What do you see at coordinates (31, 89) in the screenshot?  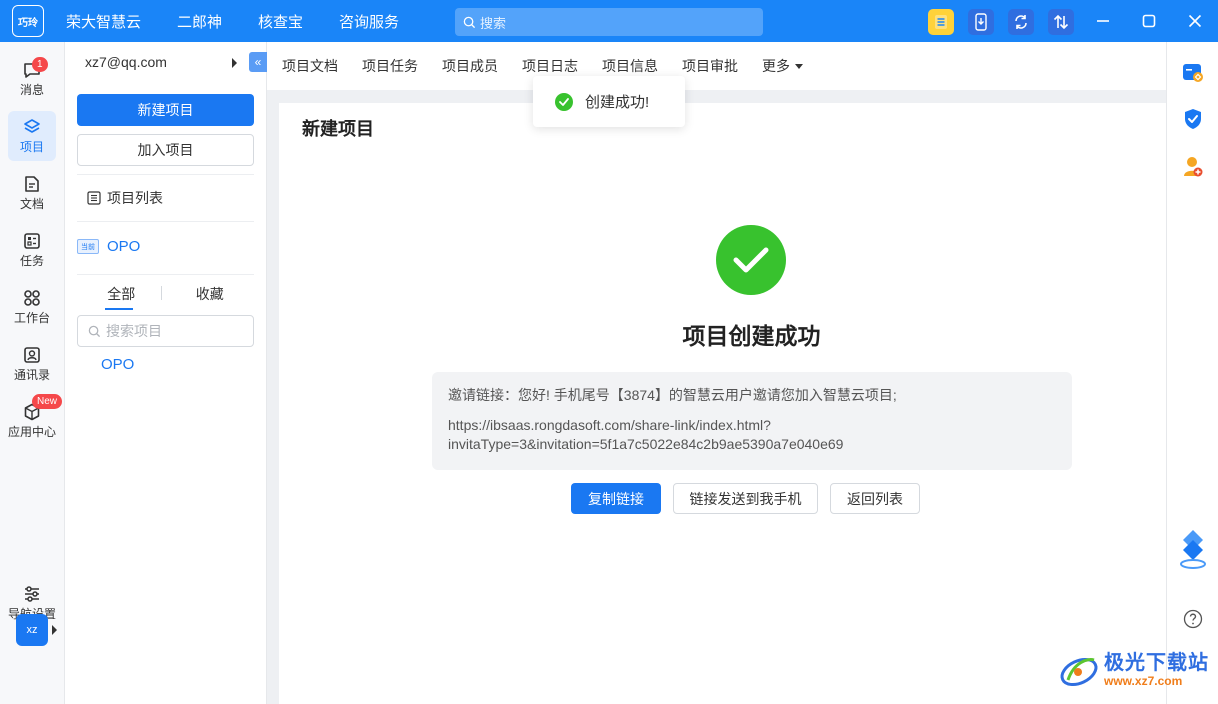 I see `rail-item-label: 消息` at bounding box center [31, 89].